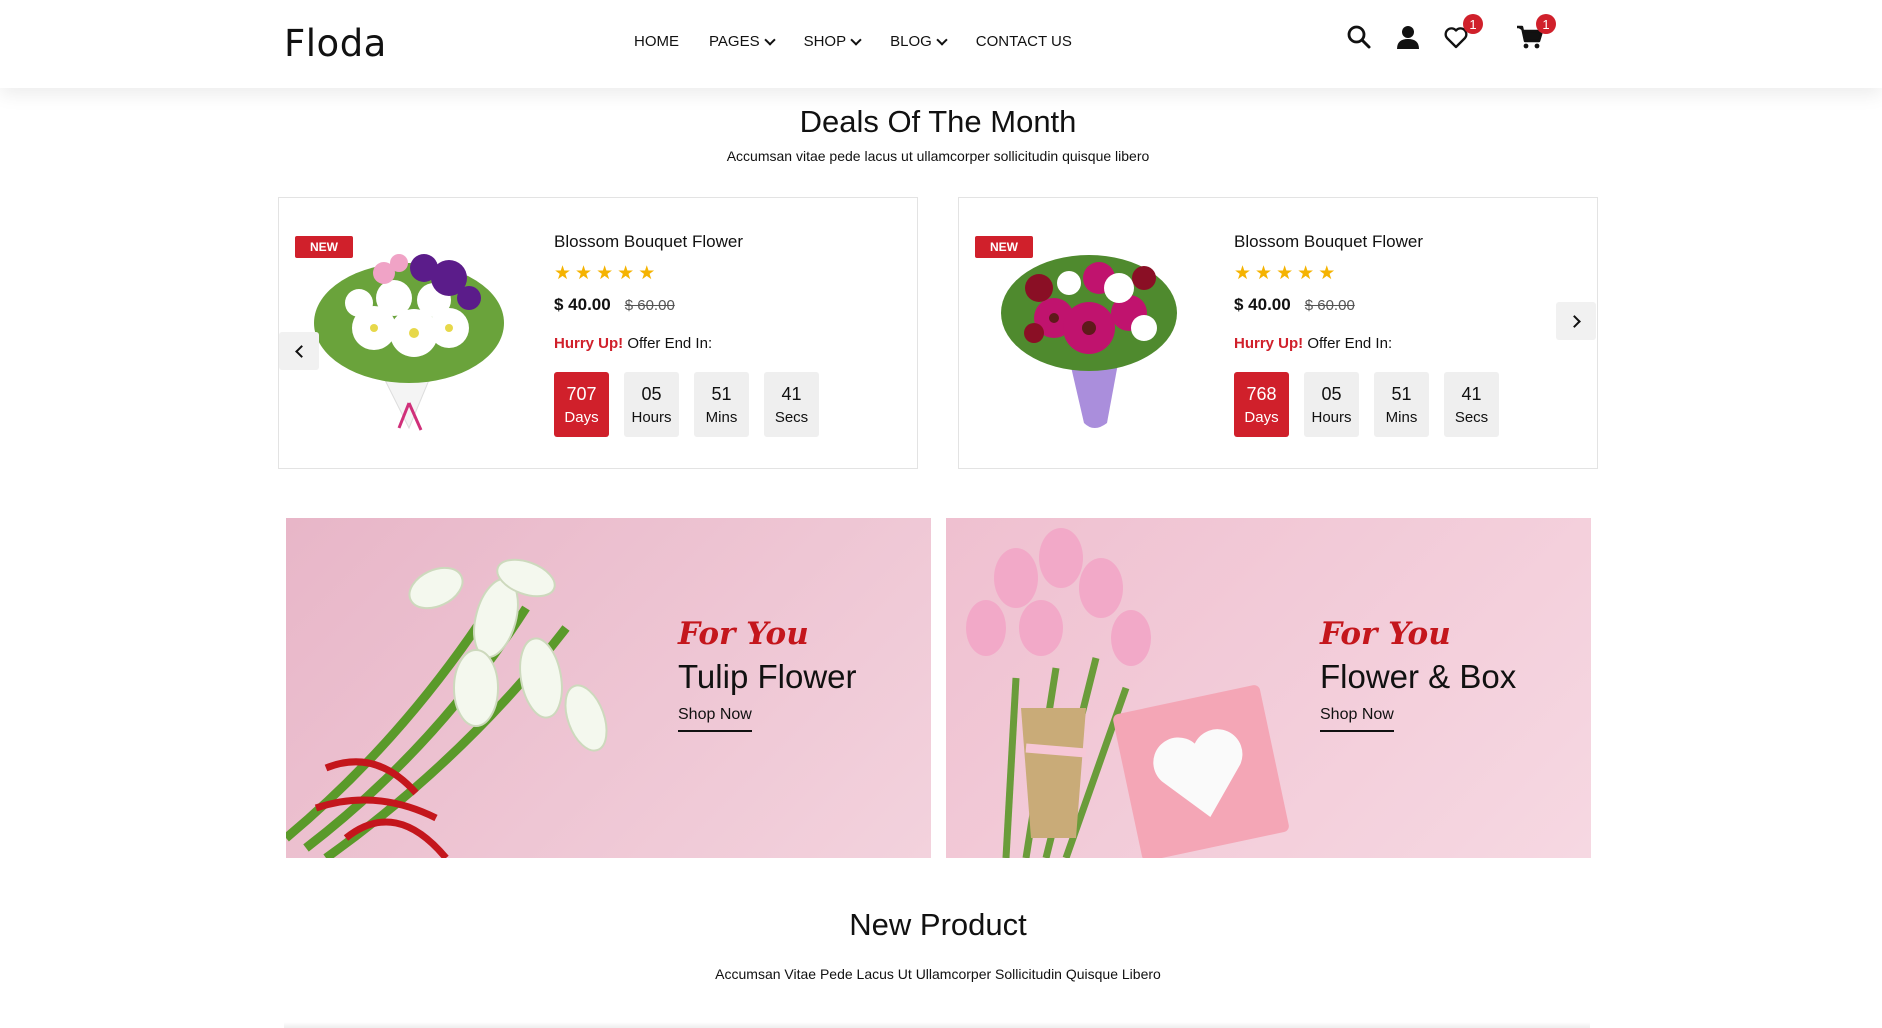 This screenshot has width=1882, height=1028. I want to click on chevron-left-icon, so click(301, 351).